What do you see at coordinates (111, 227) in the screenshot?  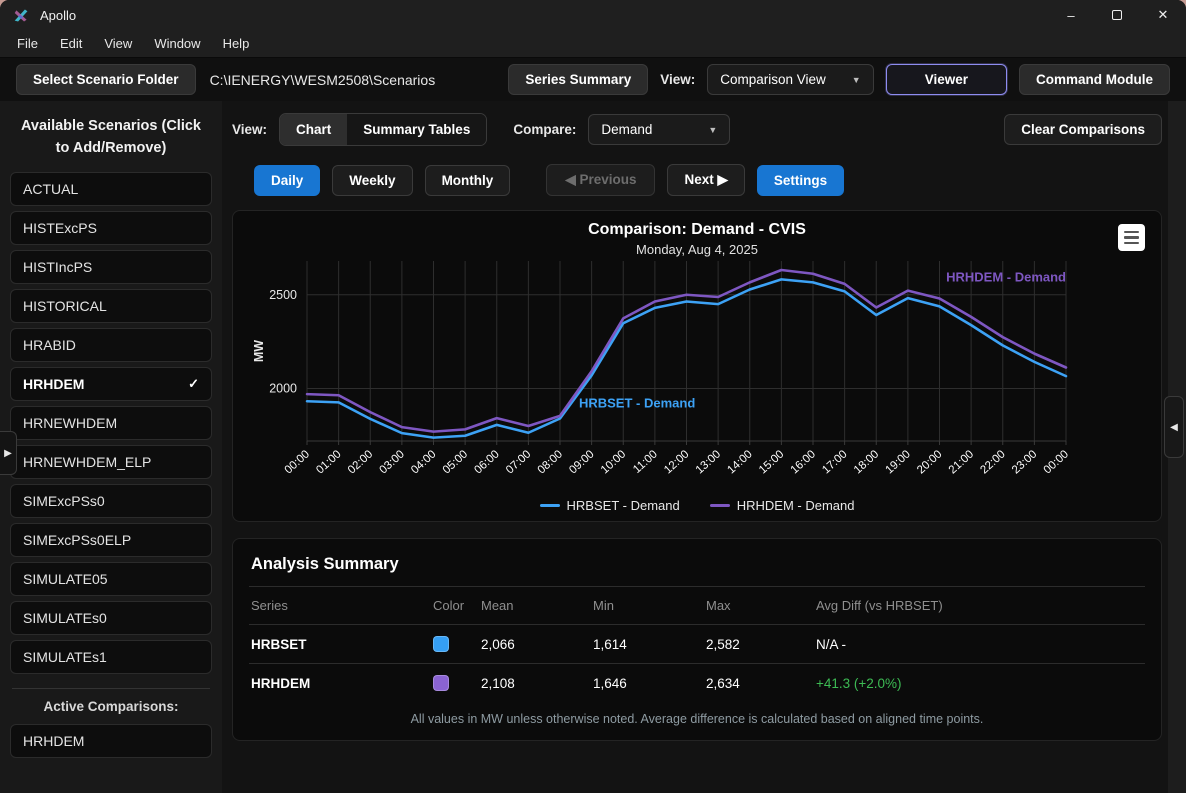 I see `sidebar-item-histexcps: HISTExcPS` at bounding box center [111, 227].